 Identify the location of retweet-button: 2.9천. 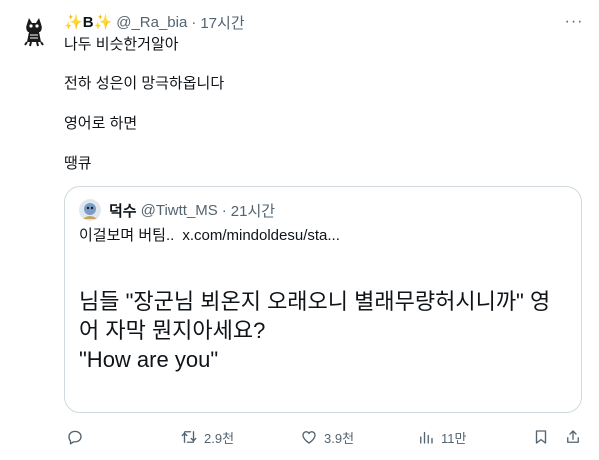
(207, 437).